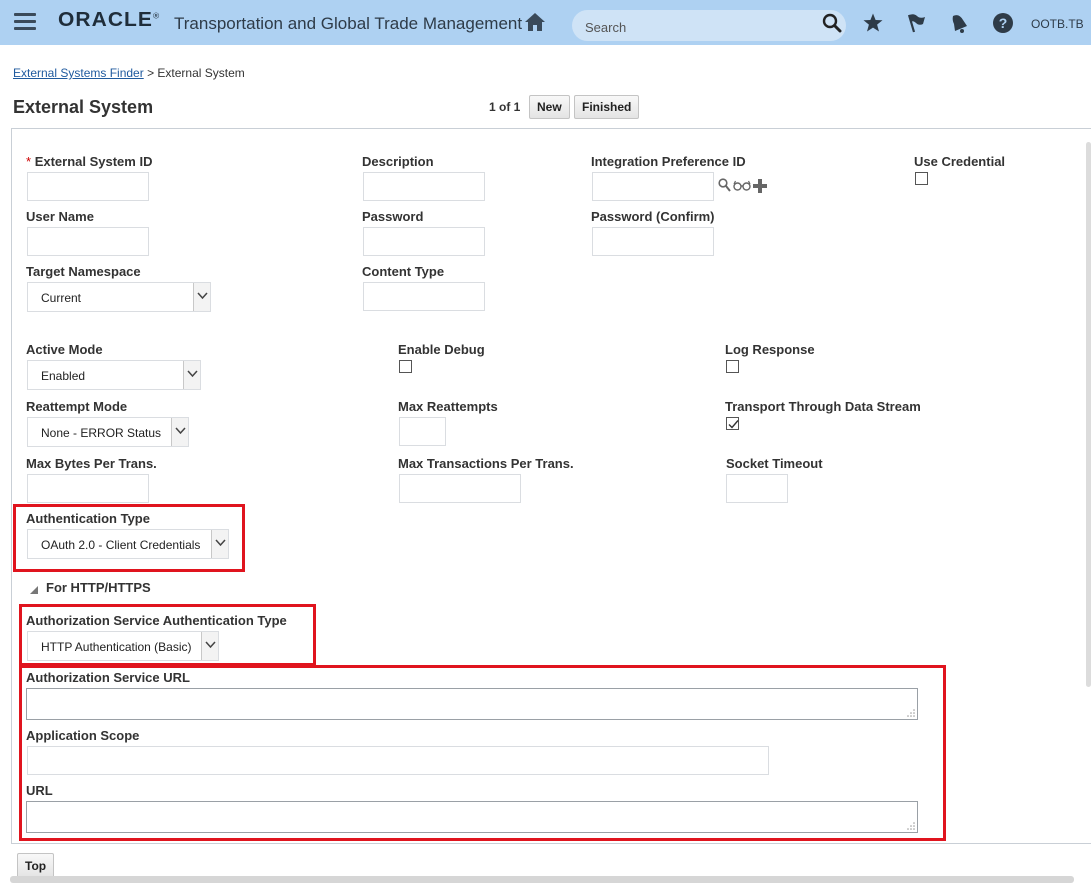  What do you see at coordinates (83, 271) in the screenshot?
I see `target-namespace-label: Target Namespace` at bounding box center [83, 271].